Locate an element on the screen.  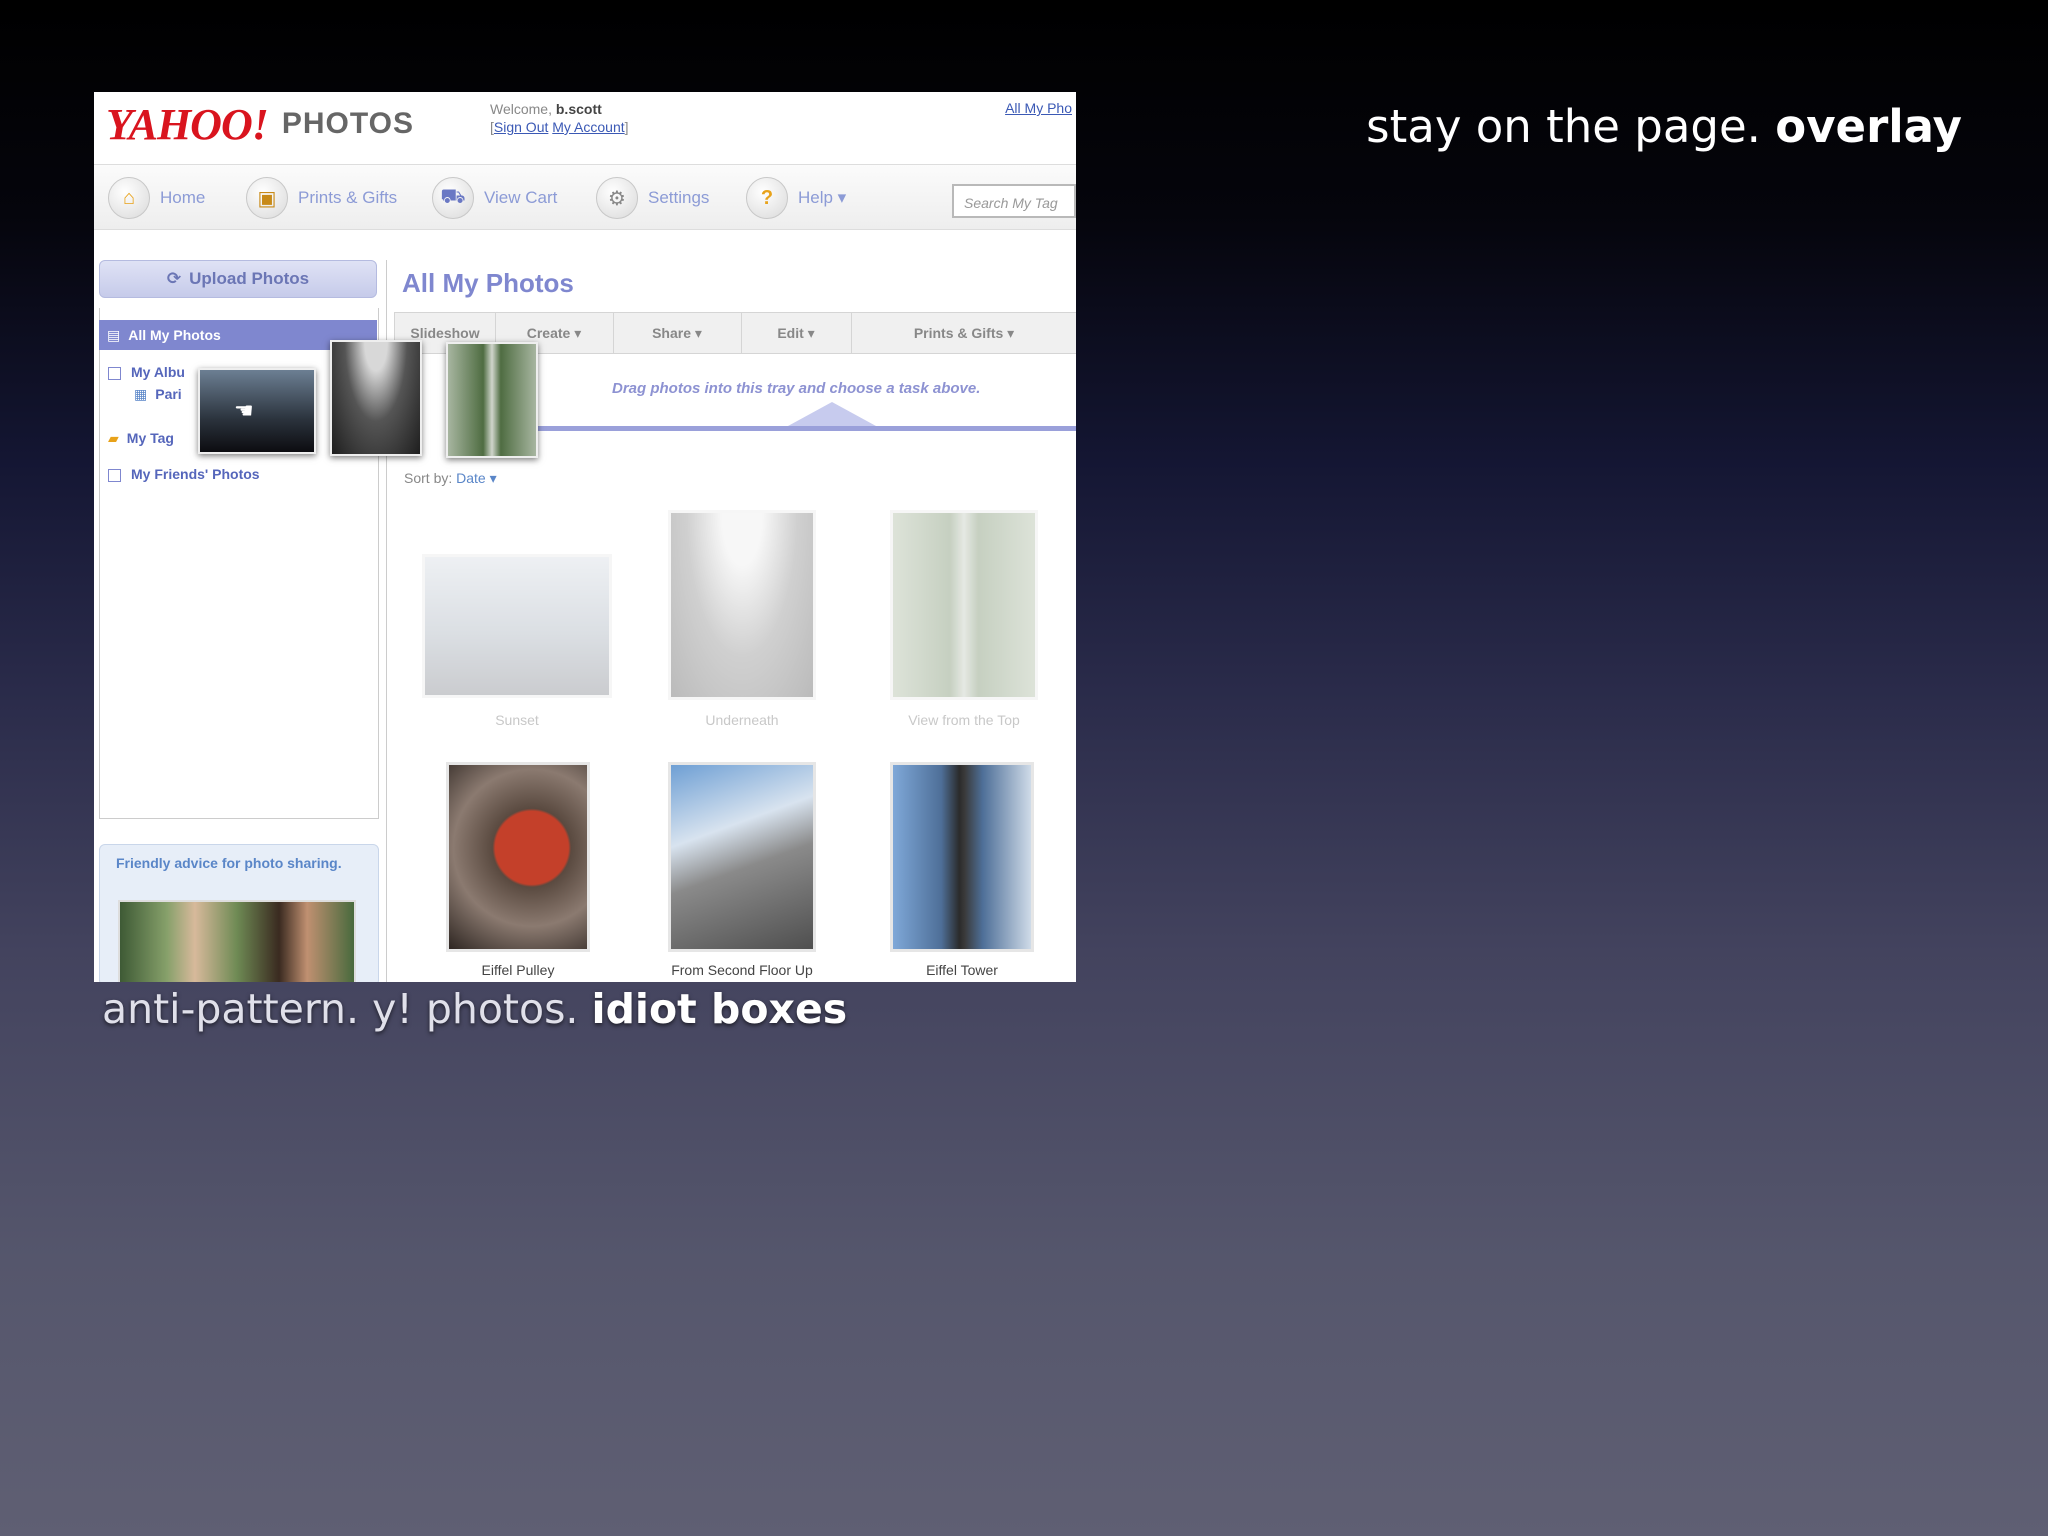
nav-home: ⌂ Home is located at coordinates (157, 198).